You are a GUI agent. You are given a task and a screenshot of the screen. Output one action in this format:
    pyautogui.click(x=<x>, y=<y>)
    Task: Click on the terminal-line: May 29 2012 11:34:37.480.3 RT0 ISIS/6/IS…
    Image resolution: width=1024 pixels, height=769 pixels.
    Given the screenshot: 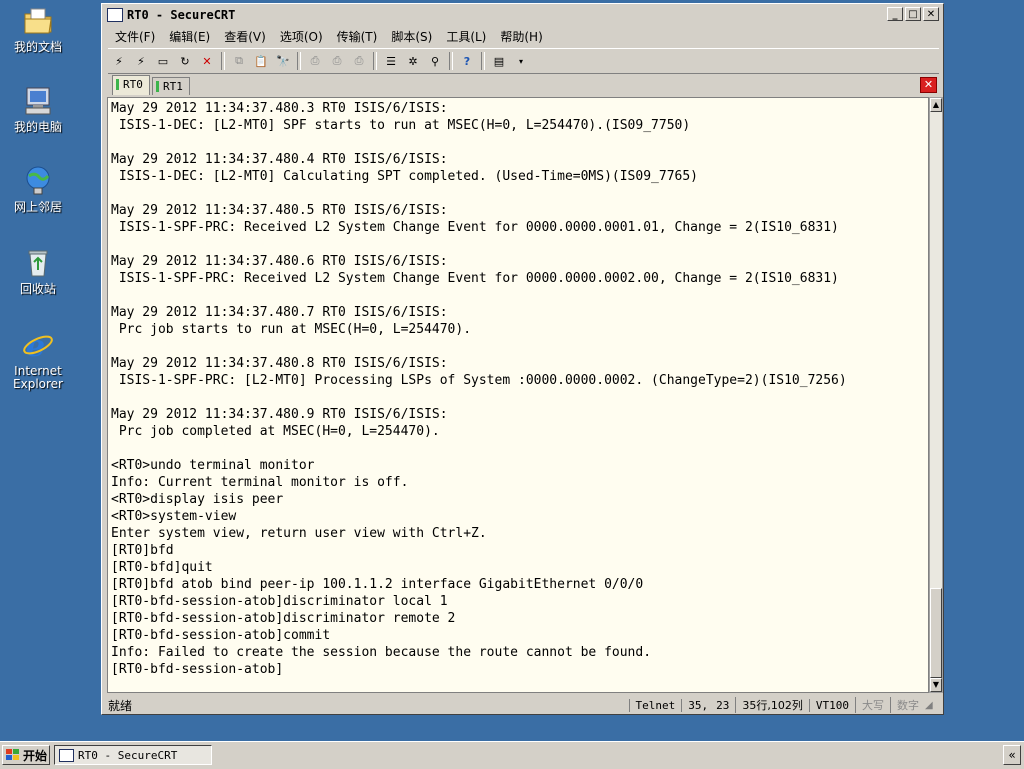 What is the action you would take?
    pyautogui.click(x=279, y=108)
    